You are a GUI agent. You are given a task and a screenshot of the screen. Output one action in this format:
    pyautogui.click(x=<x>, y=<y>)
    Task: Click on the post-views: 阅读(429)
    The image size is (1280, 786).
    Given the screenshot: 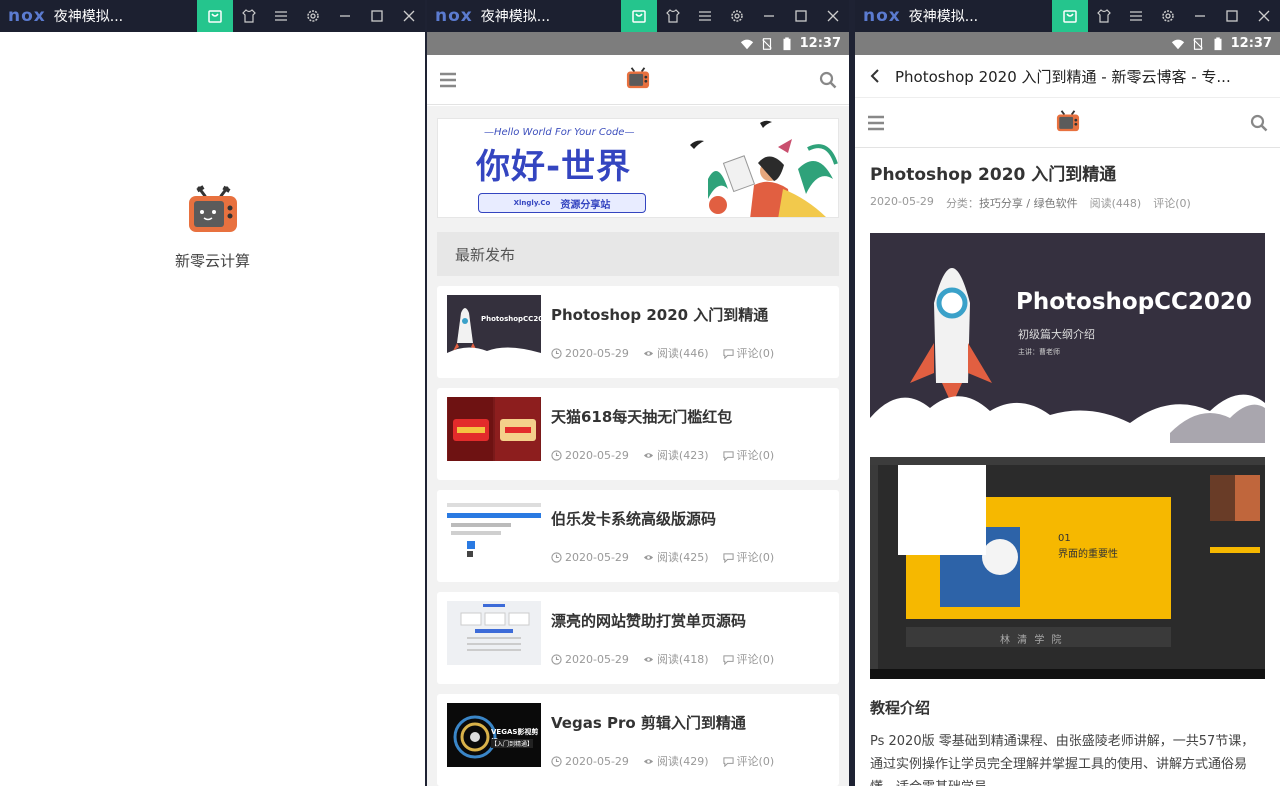 What is the action you would take?
    pyautogui.click(x=676, y=761)
    